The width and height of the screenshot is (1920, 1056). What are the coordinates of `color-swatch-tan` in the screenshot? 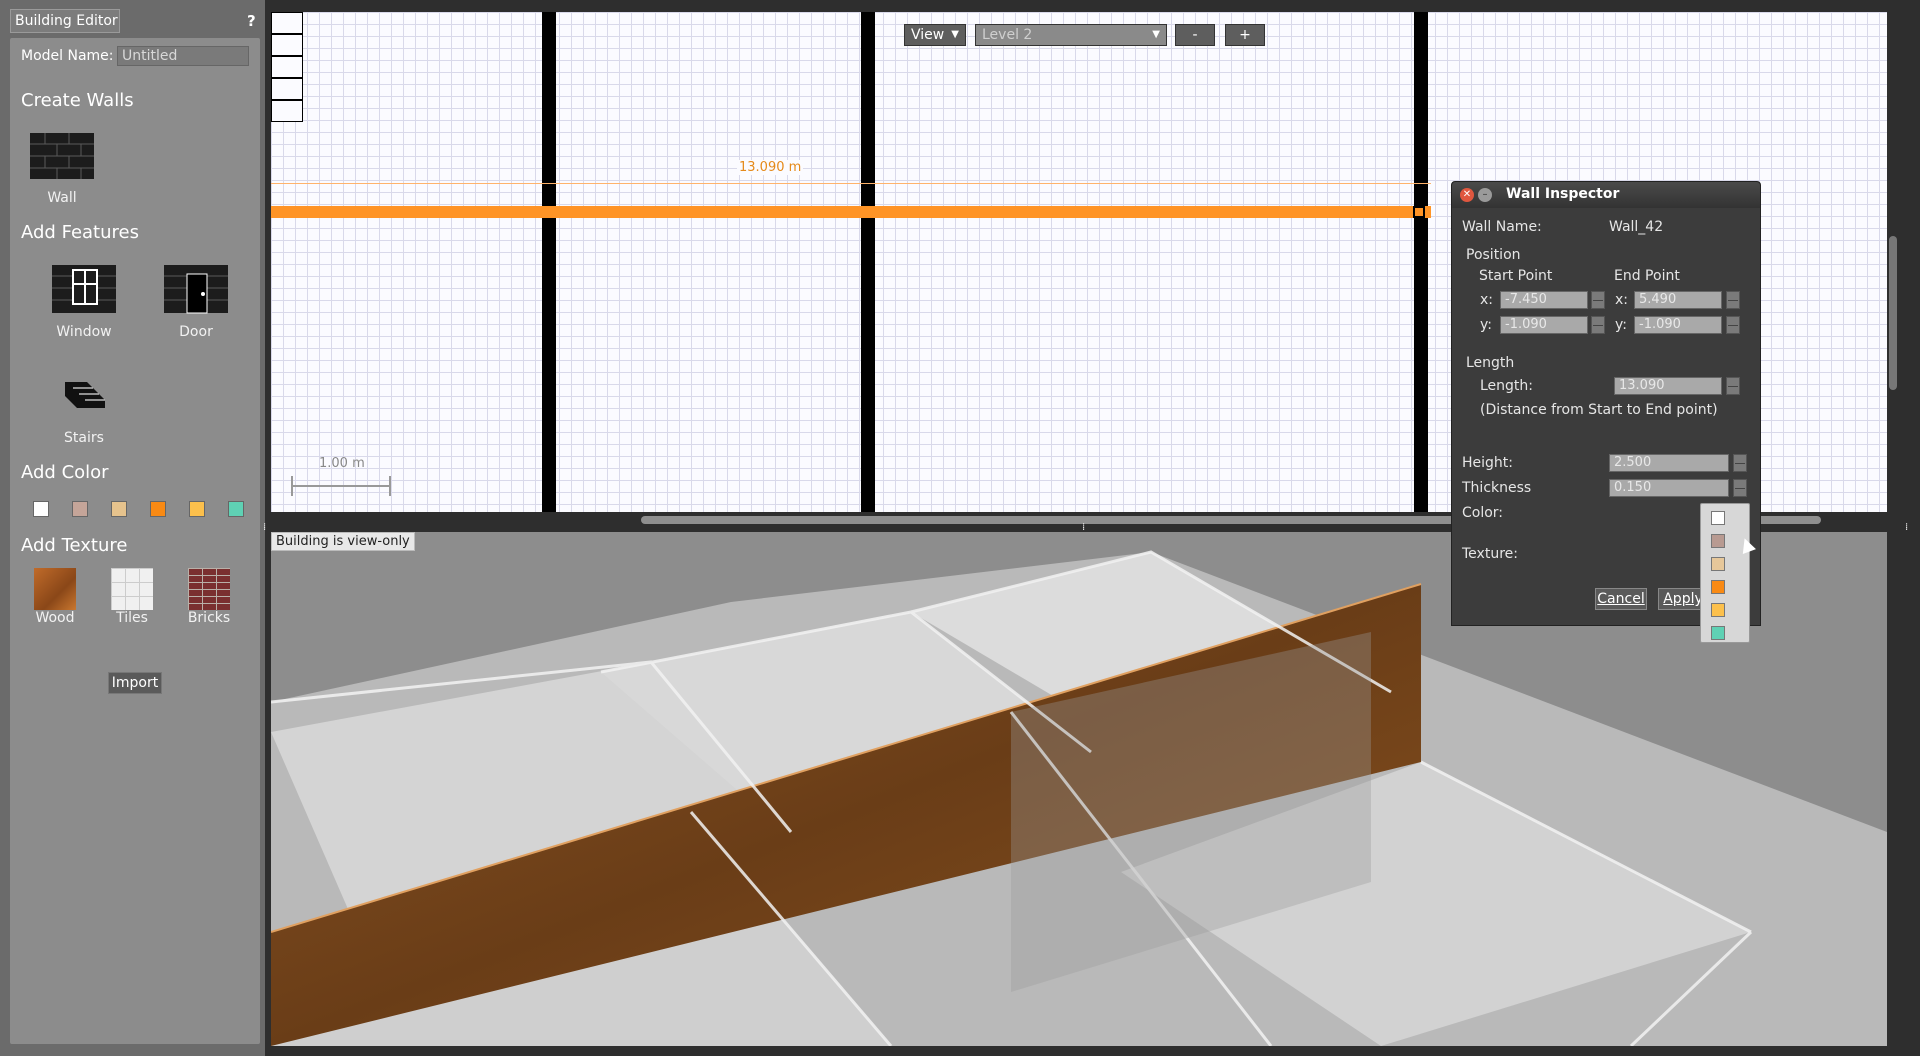 It's located at (119, 509).